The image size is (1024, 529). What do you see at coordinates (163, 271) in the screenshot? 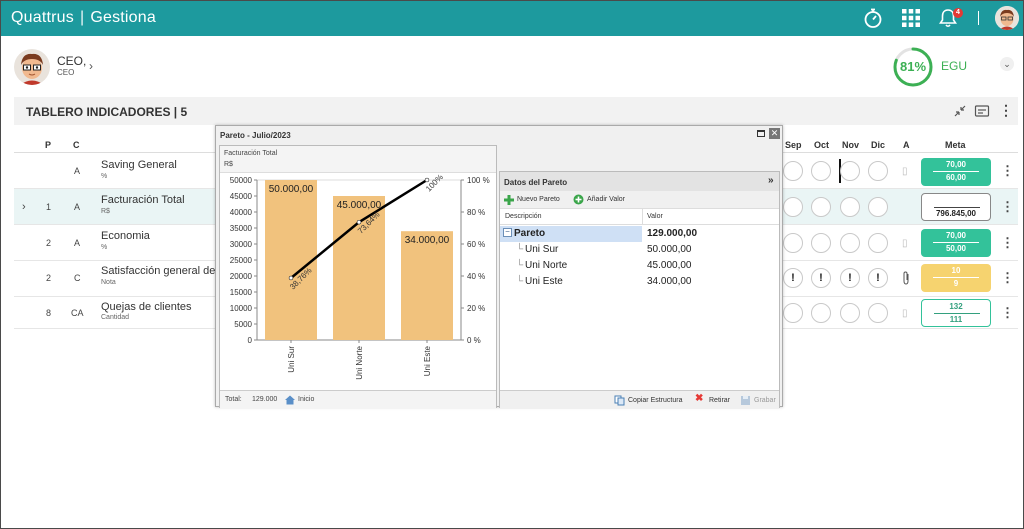
I see `indicator-name: Satisfacción general de cl` at bounding box center [163, 271].